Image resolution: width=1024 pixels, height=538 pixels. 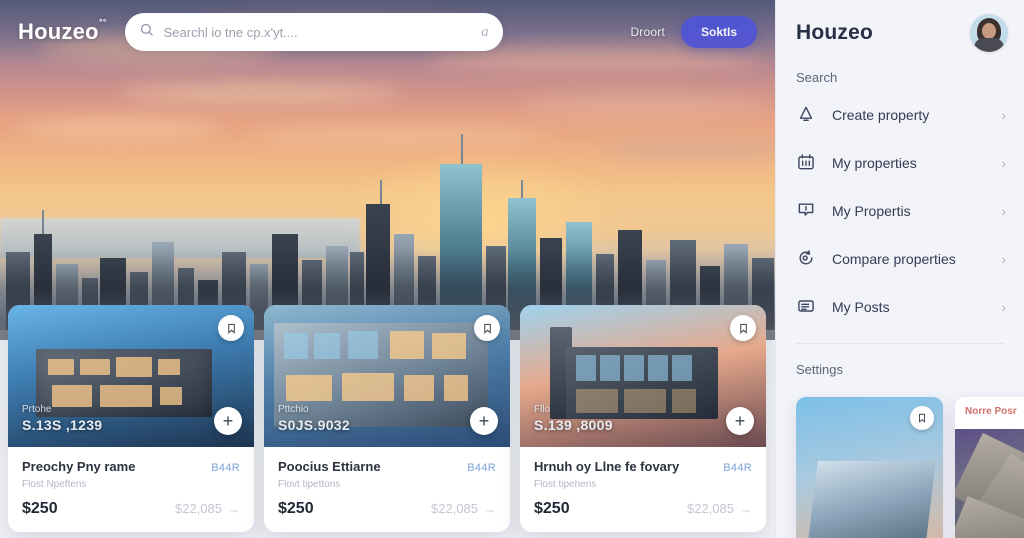 What do you see at coordinates (607, 466) in the screenshot?
I see `property-title: Hrnuh oy Llne fe fovary` at bounding box center [607, 466].